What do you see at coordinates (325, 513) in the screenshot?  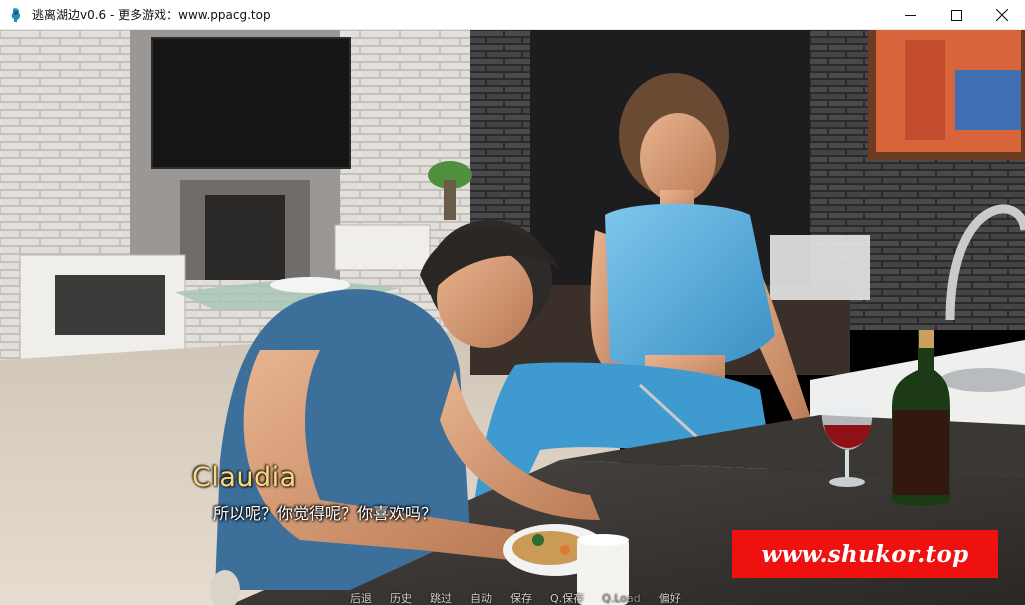 I see `dialogue-text: 所以呢？你觉得呢？你喜欢吗？` at bounding box center [325, 513].